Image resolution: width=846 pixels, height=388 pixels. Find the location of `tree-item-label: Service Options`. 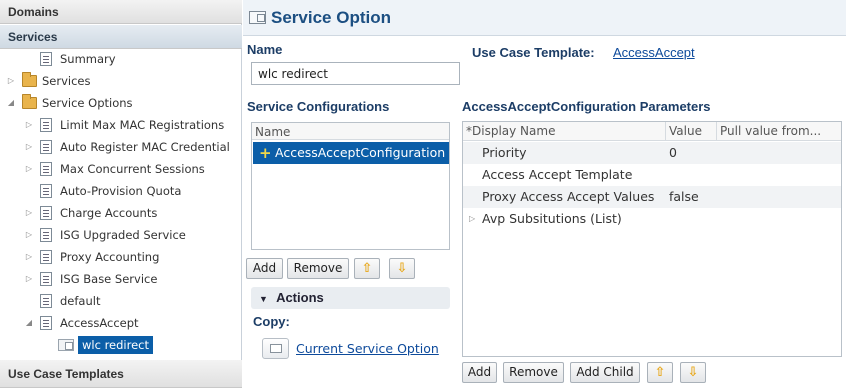

tree-item-label: Service Options is located at coordinates (87, 103).